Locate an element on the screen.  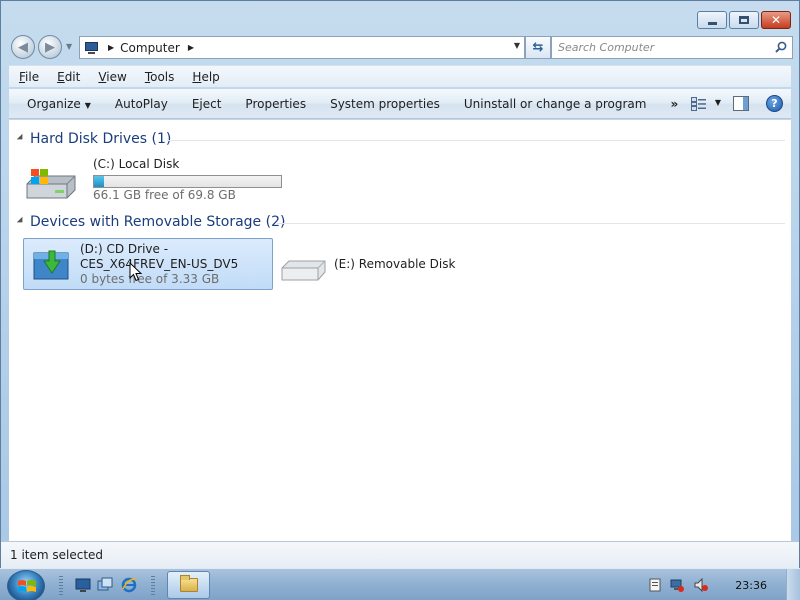
close-button: ✕ is located at coordinates (776, 20).